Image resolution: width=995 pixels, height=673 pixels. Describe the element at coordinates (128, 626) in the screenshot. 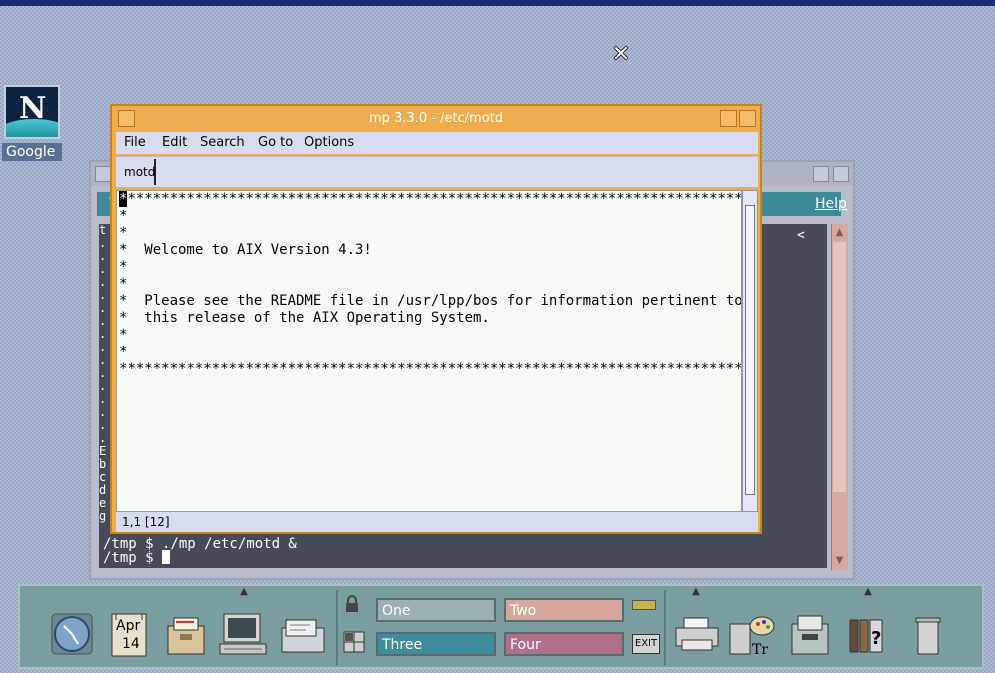

I see `calendar-month: Apr` at that location.